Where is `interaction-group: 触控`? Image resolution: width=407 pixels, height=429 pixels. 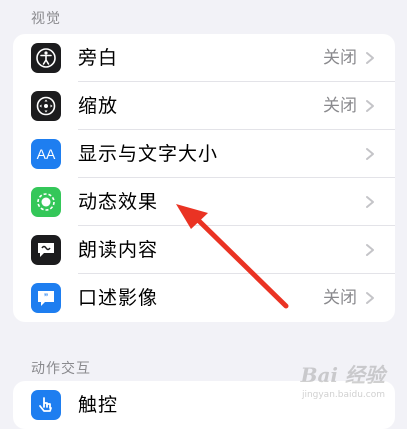 interaction-group: 触控 is located at coordinates (204, 405).